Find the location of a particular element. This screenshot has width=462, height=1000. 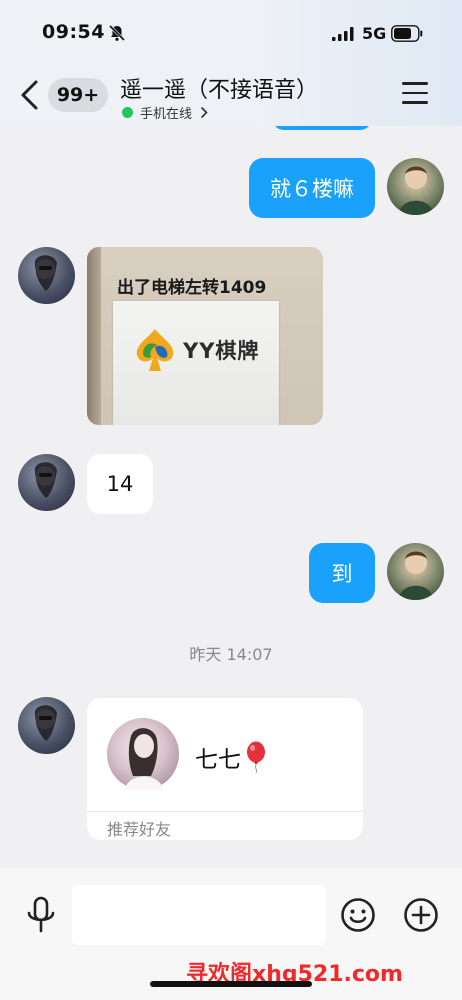

message-bubble-outgoing: 就６楼嘛 is located at coordinates (312, 188).